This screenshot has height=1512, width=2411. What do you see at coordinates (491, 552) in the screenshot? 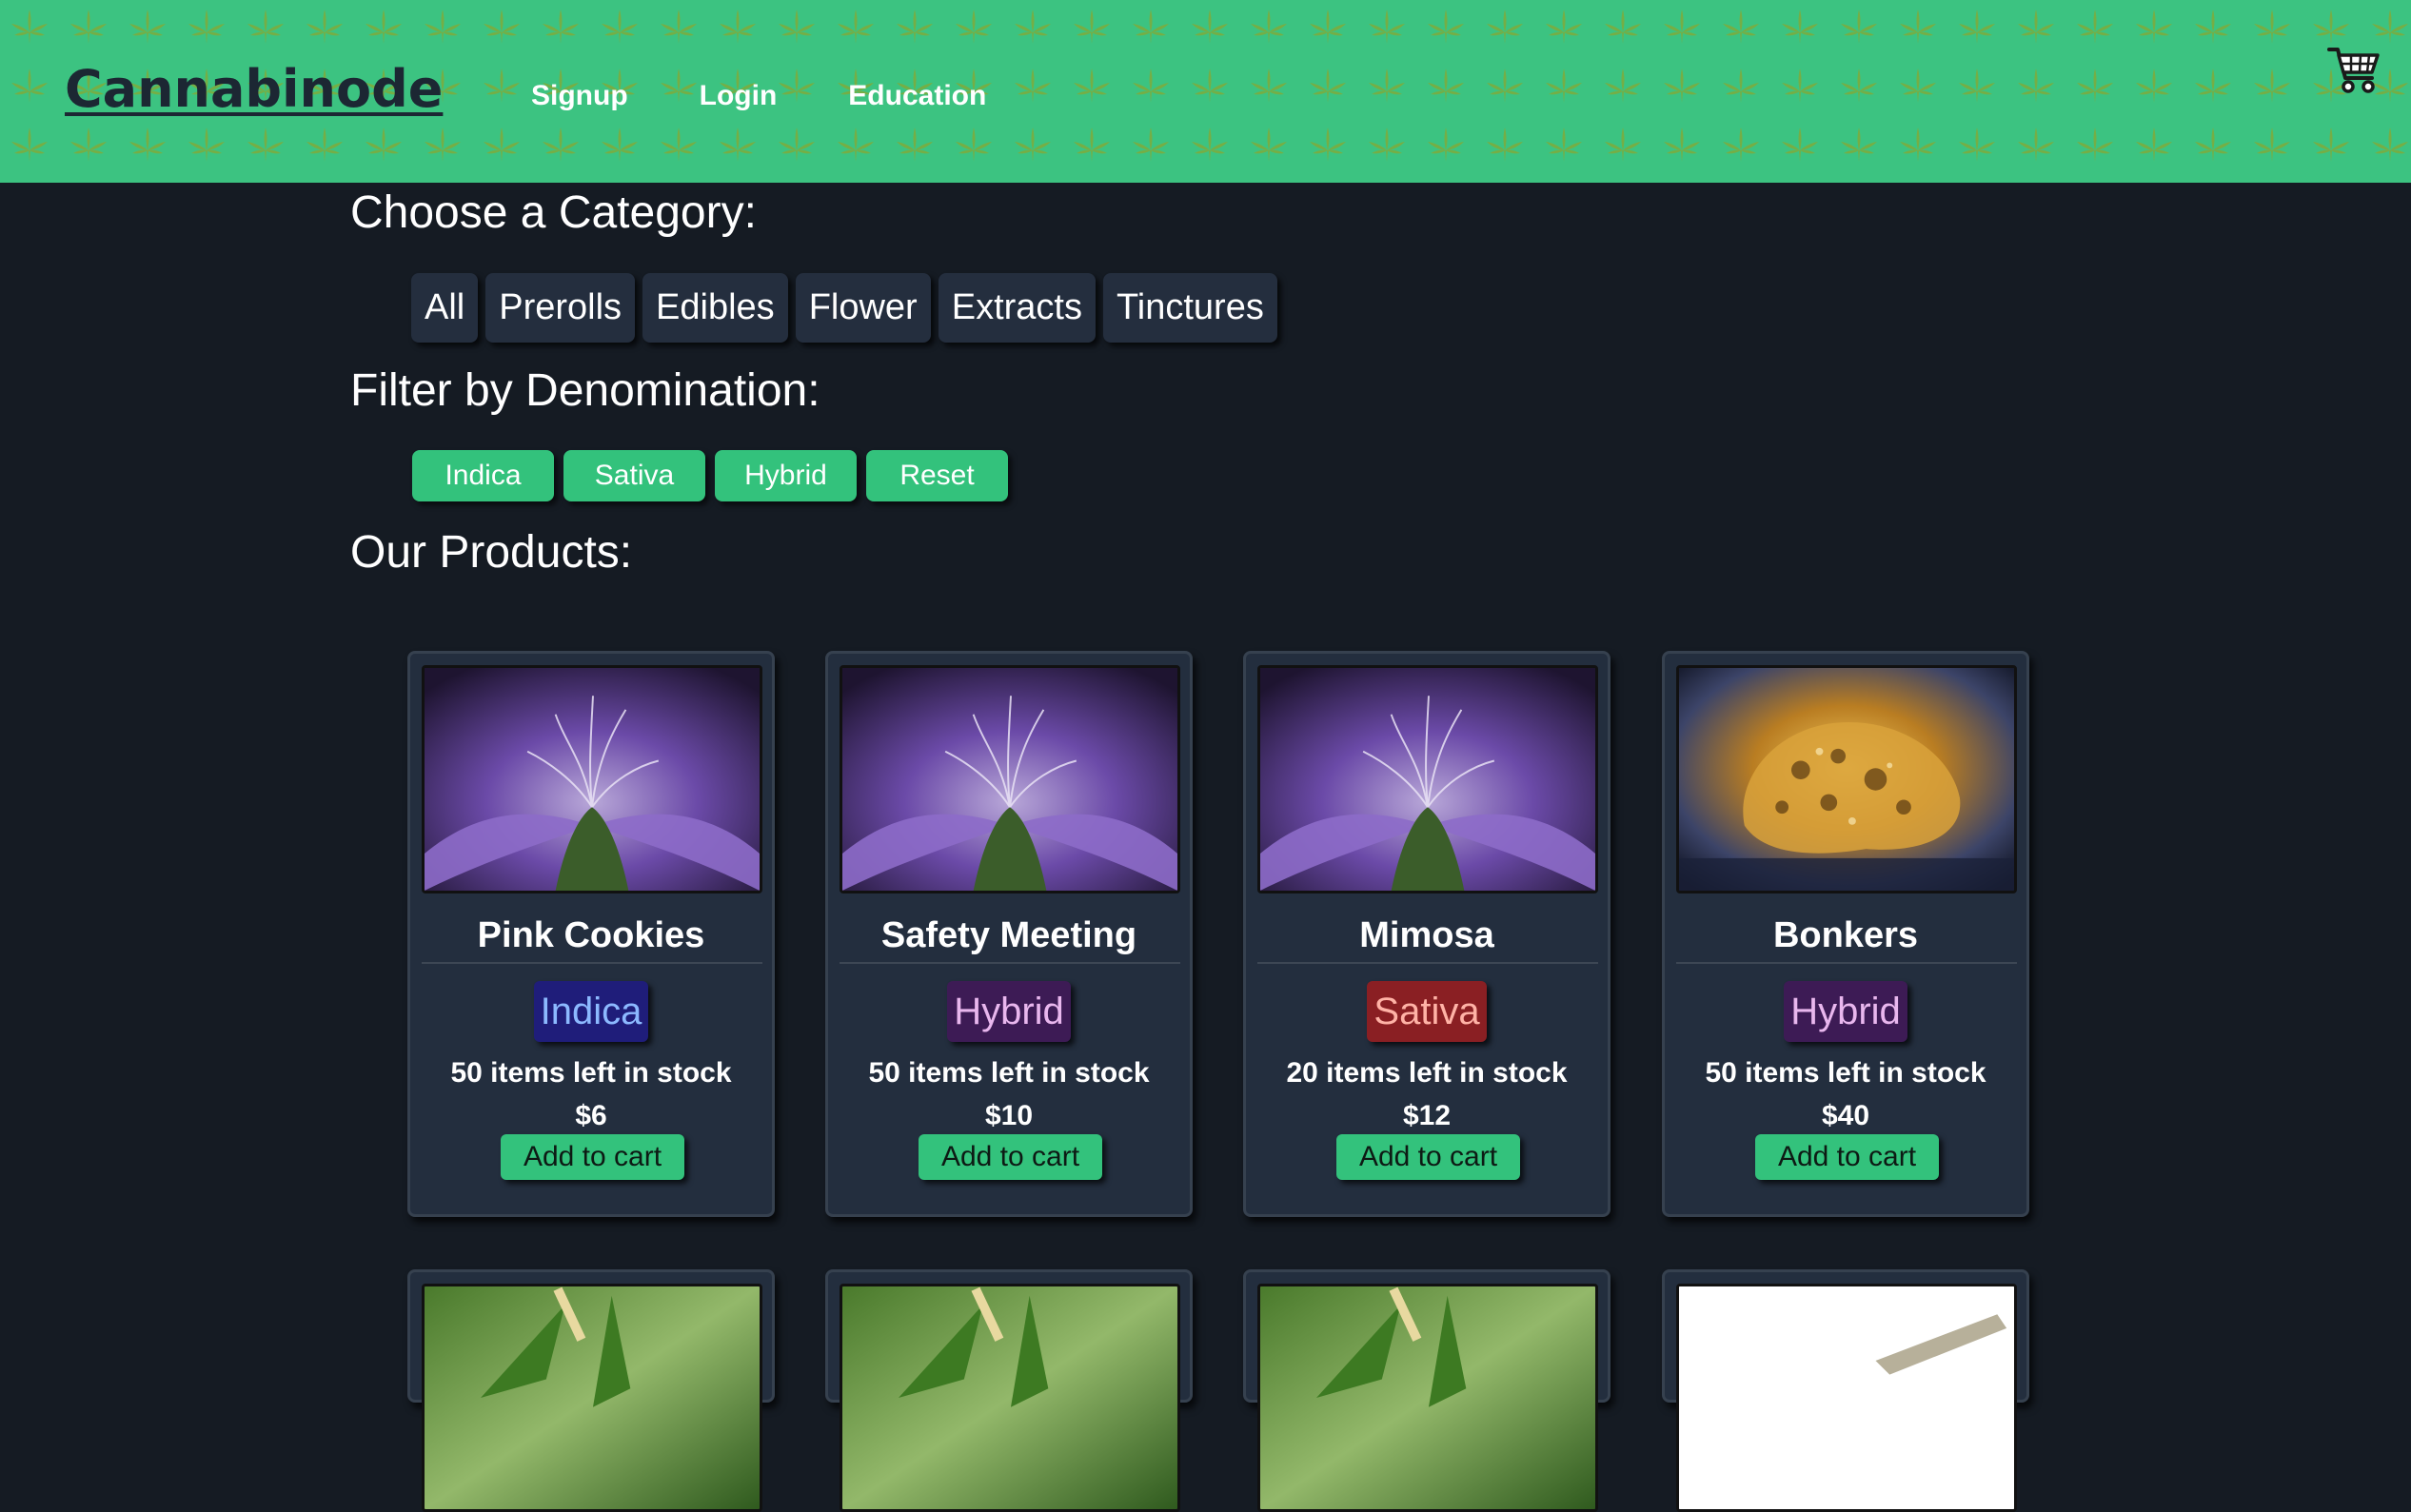
I see `products-heading: Our Products:` at bounding box center [491, 552].